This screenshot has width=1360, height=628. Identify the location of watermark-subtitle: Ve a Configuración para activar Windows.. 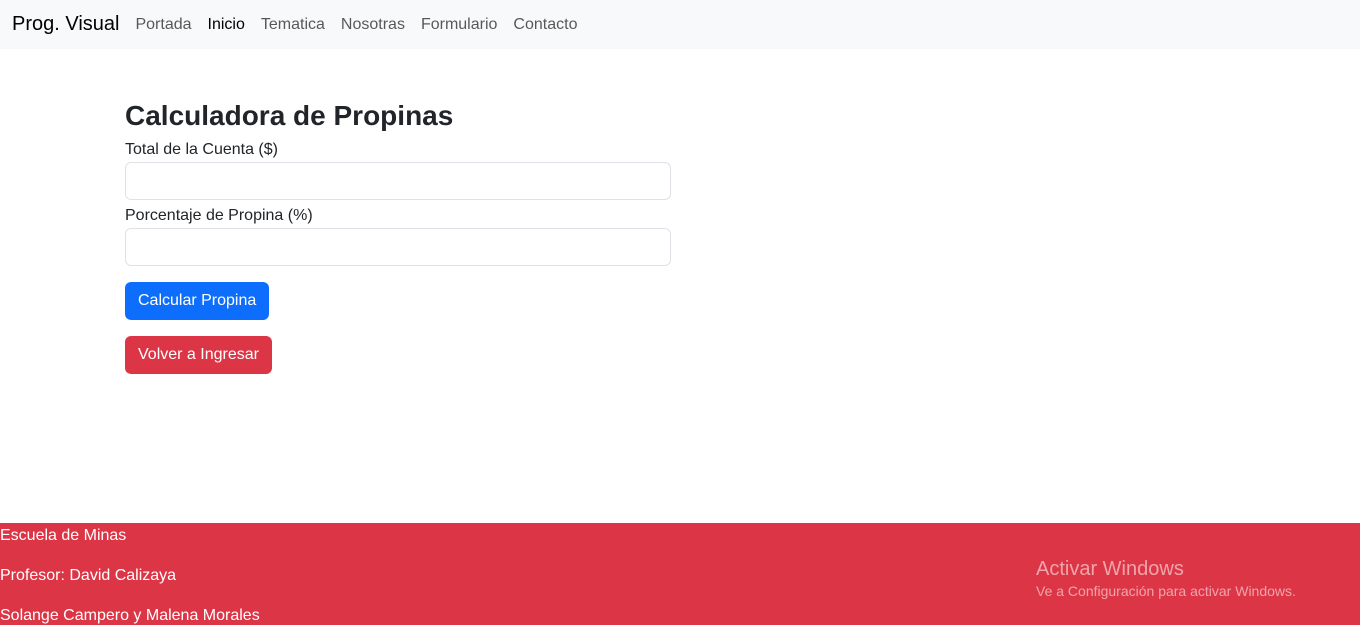
(1166, 591).